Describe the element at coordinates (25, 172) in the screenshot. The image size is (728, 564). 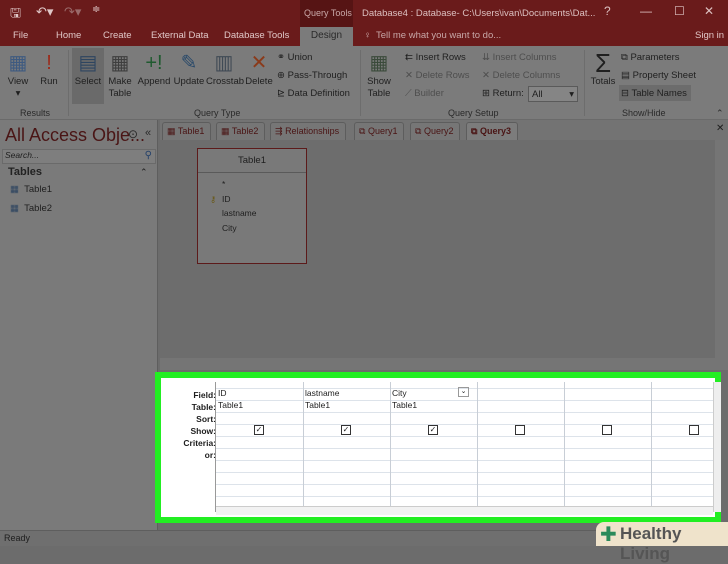
I see `nav-section-tables: Tables` at that location.